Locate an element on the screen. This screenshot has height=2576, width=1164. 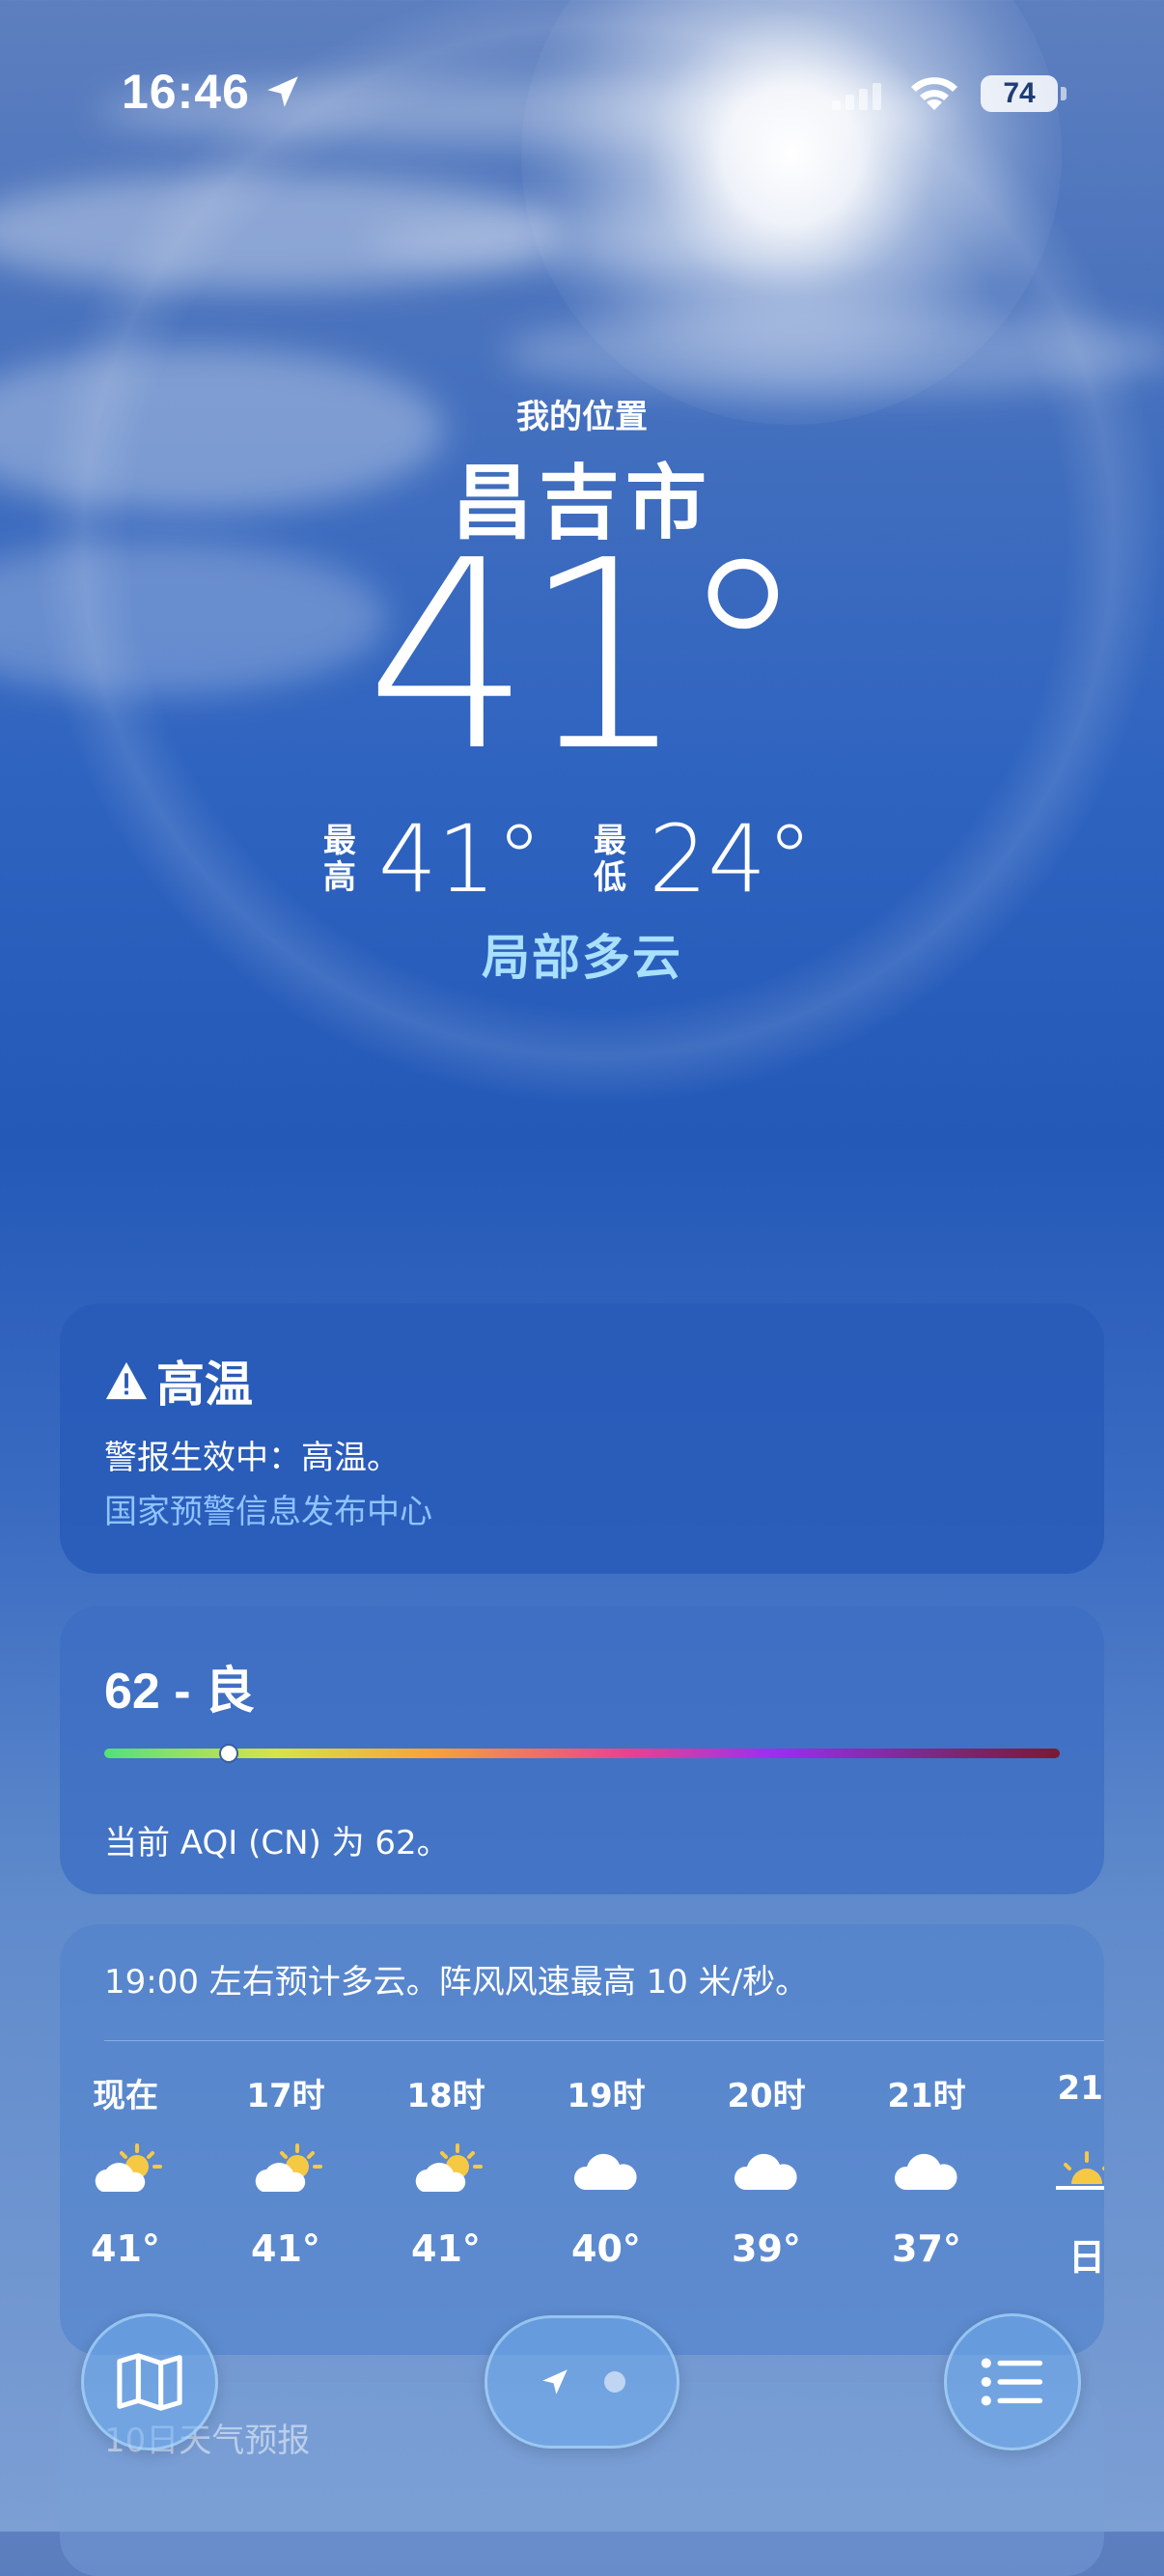
hour-label: 20时 is located at coordinates (767, 2096).